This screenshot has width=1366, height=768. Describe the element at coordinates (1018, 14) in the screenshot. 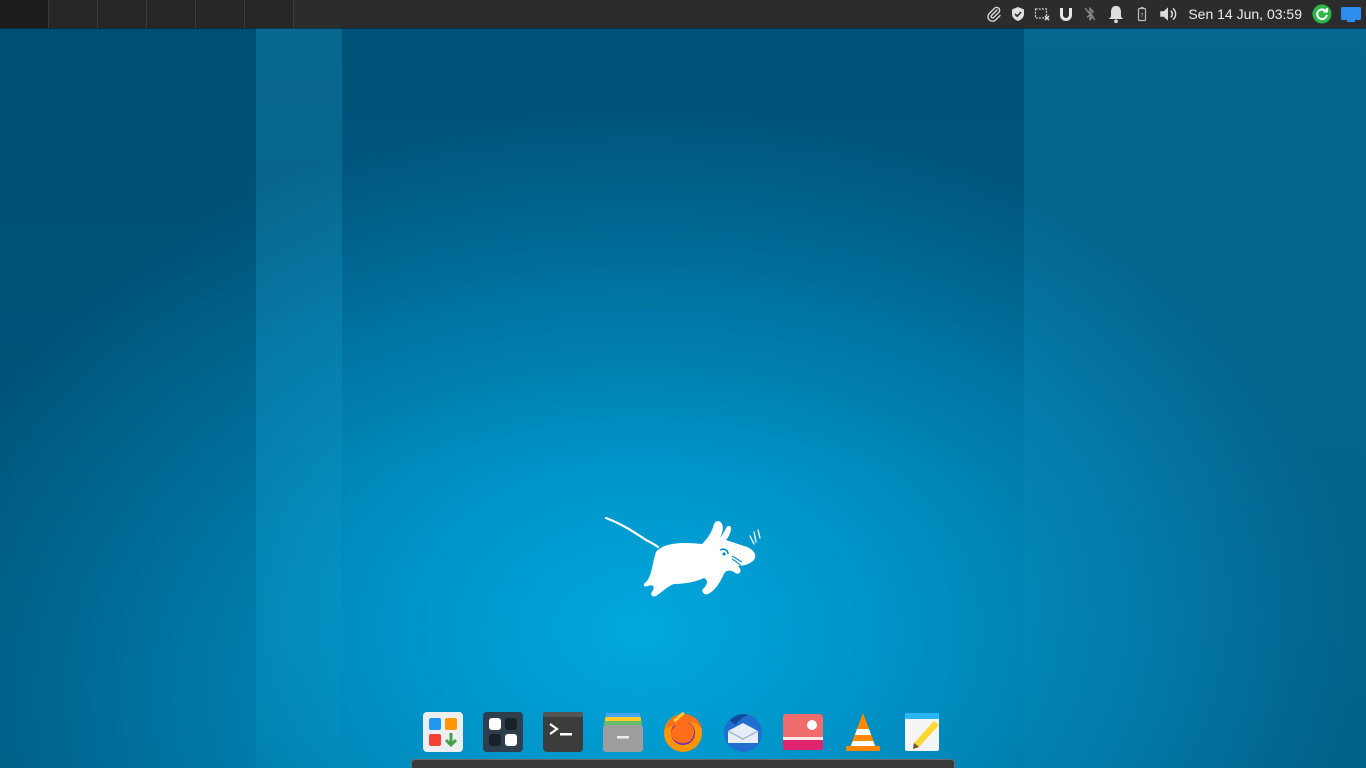

I see `shield-icon` at that location.